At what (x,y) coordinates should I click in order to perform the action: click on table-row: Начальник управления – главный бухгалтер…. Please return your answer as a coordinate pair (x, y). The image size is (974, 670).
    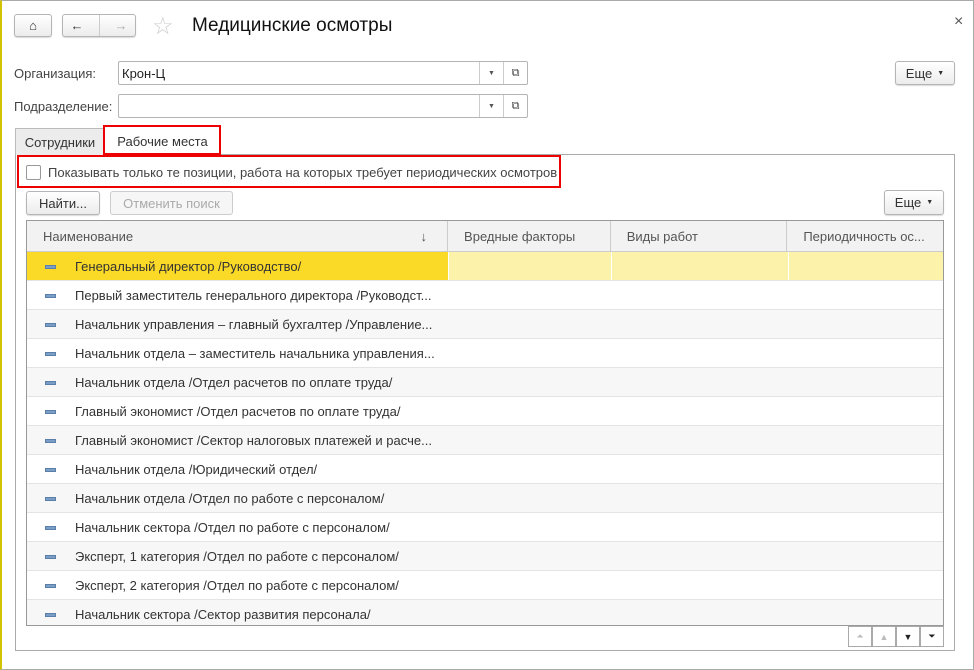
    Looking at the image, I should click on (485, 324).